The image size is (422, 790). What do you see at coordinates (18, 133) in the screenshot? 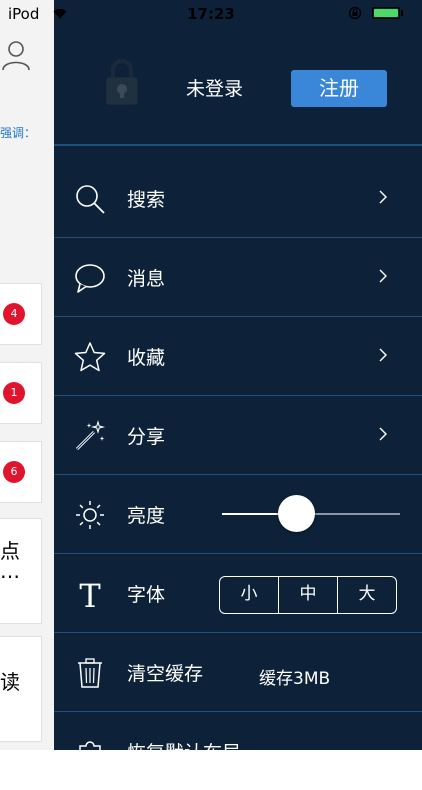
I see `emphasis-text: 强调：` at bounding box center [18, 133].